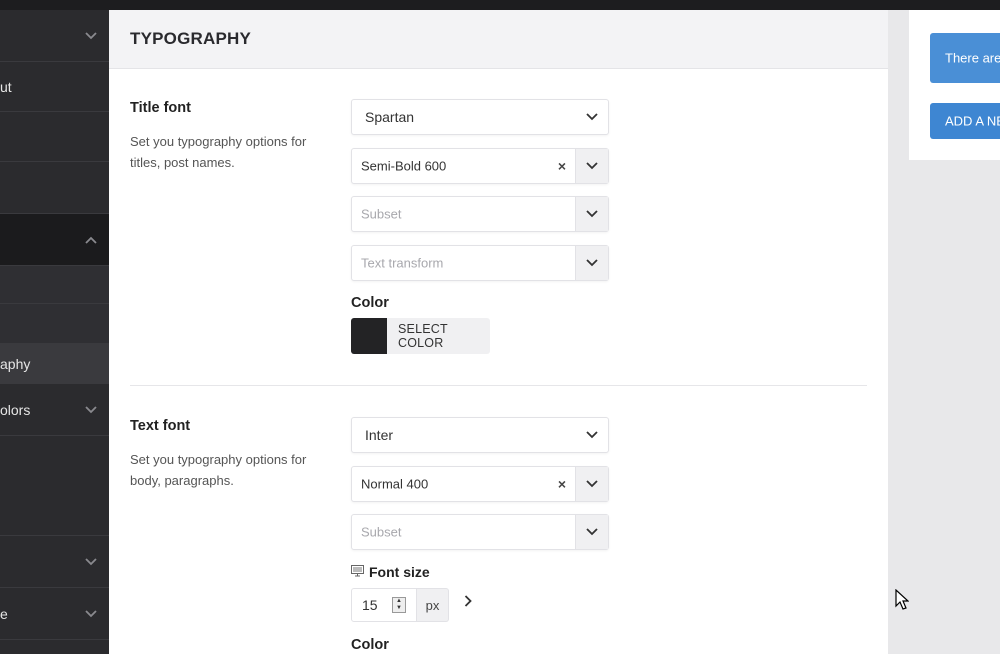  I want to click on title-font-transform-select: Text transform, so click(480, 263).